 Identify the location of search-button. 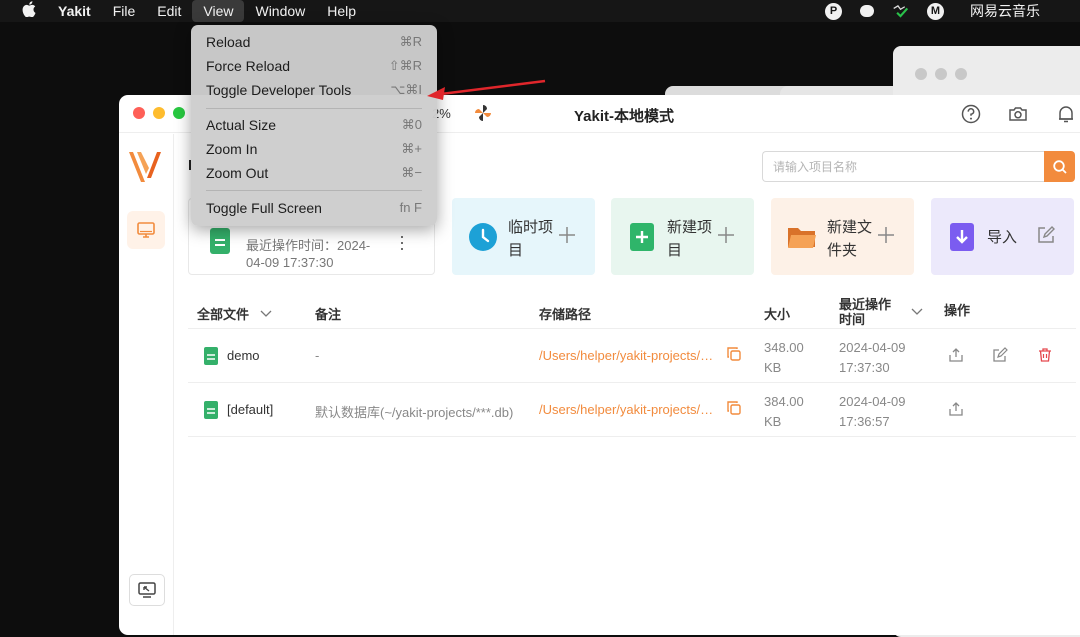
(1059, 166).